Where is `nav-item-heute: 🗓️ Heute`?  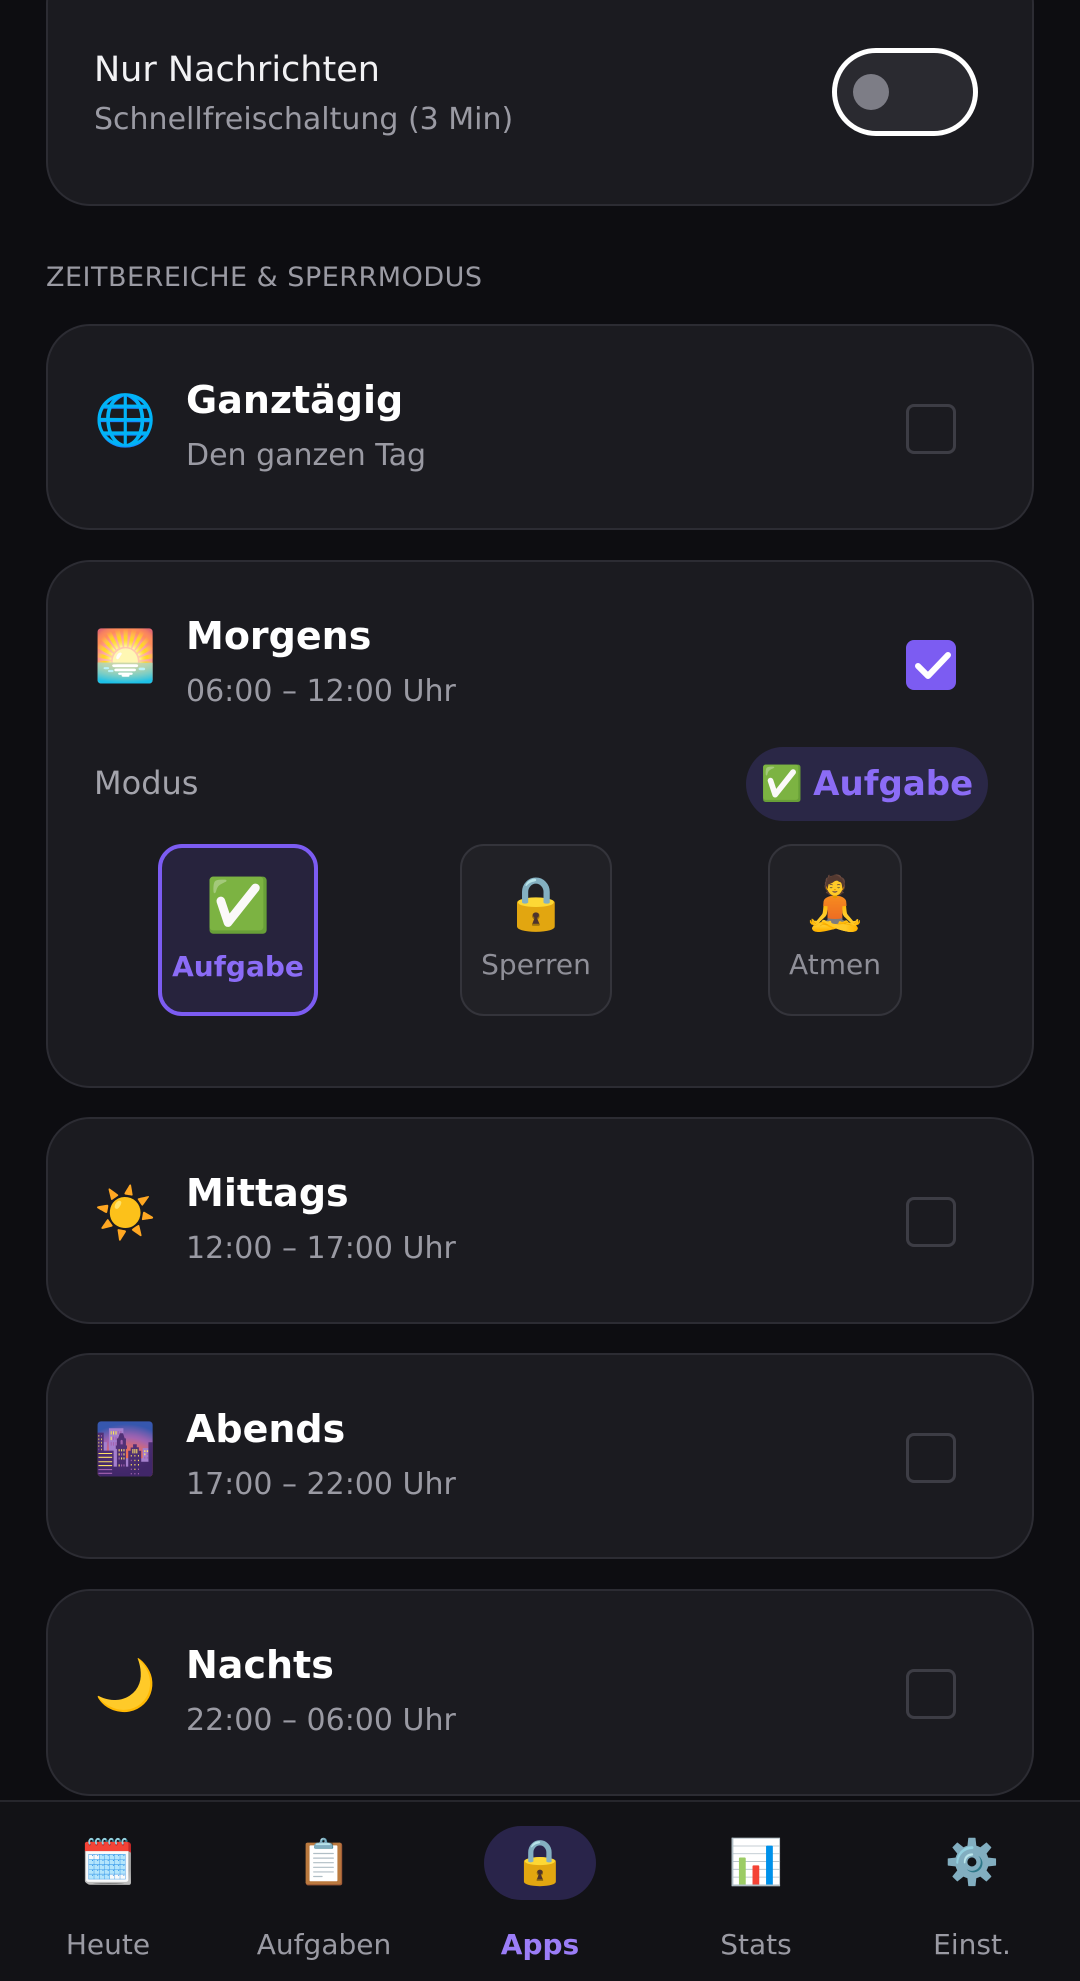 nav-item-heute: 🗓️ Heute is located at coordinates (108, 1891).